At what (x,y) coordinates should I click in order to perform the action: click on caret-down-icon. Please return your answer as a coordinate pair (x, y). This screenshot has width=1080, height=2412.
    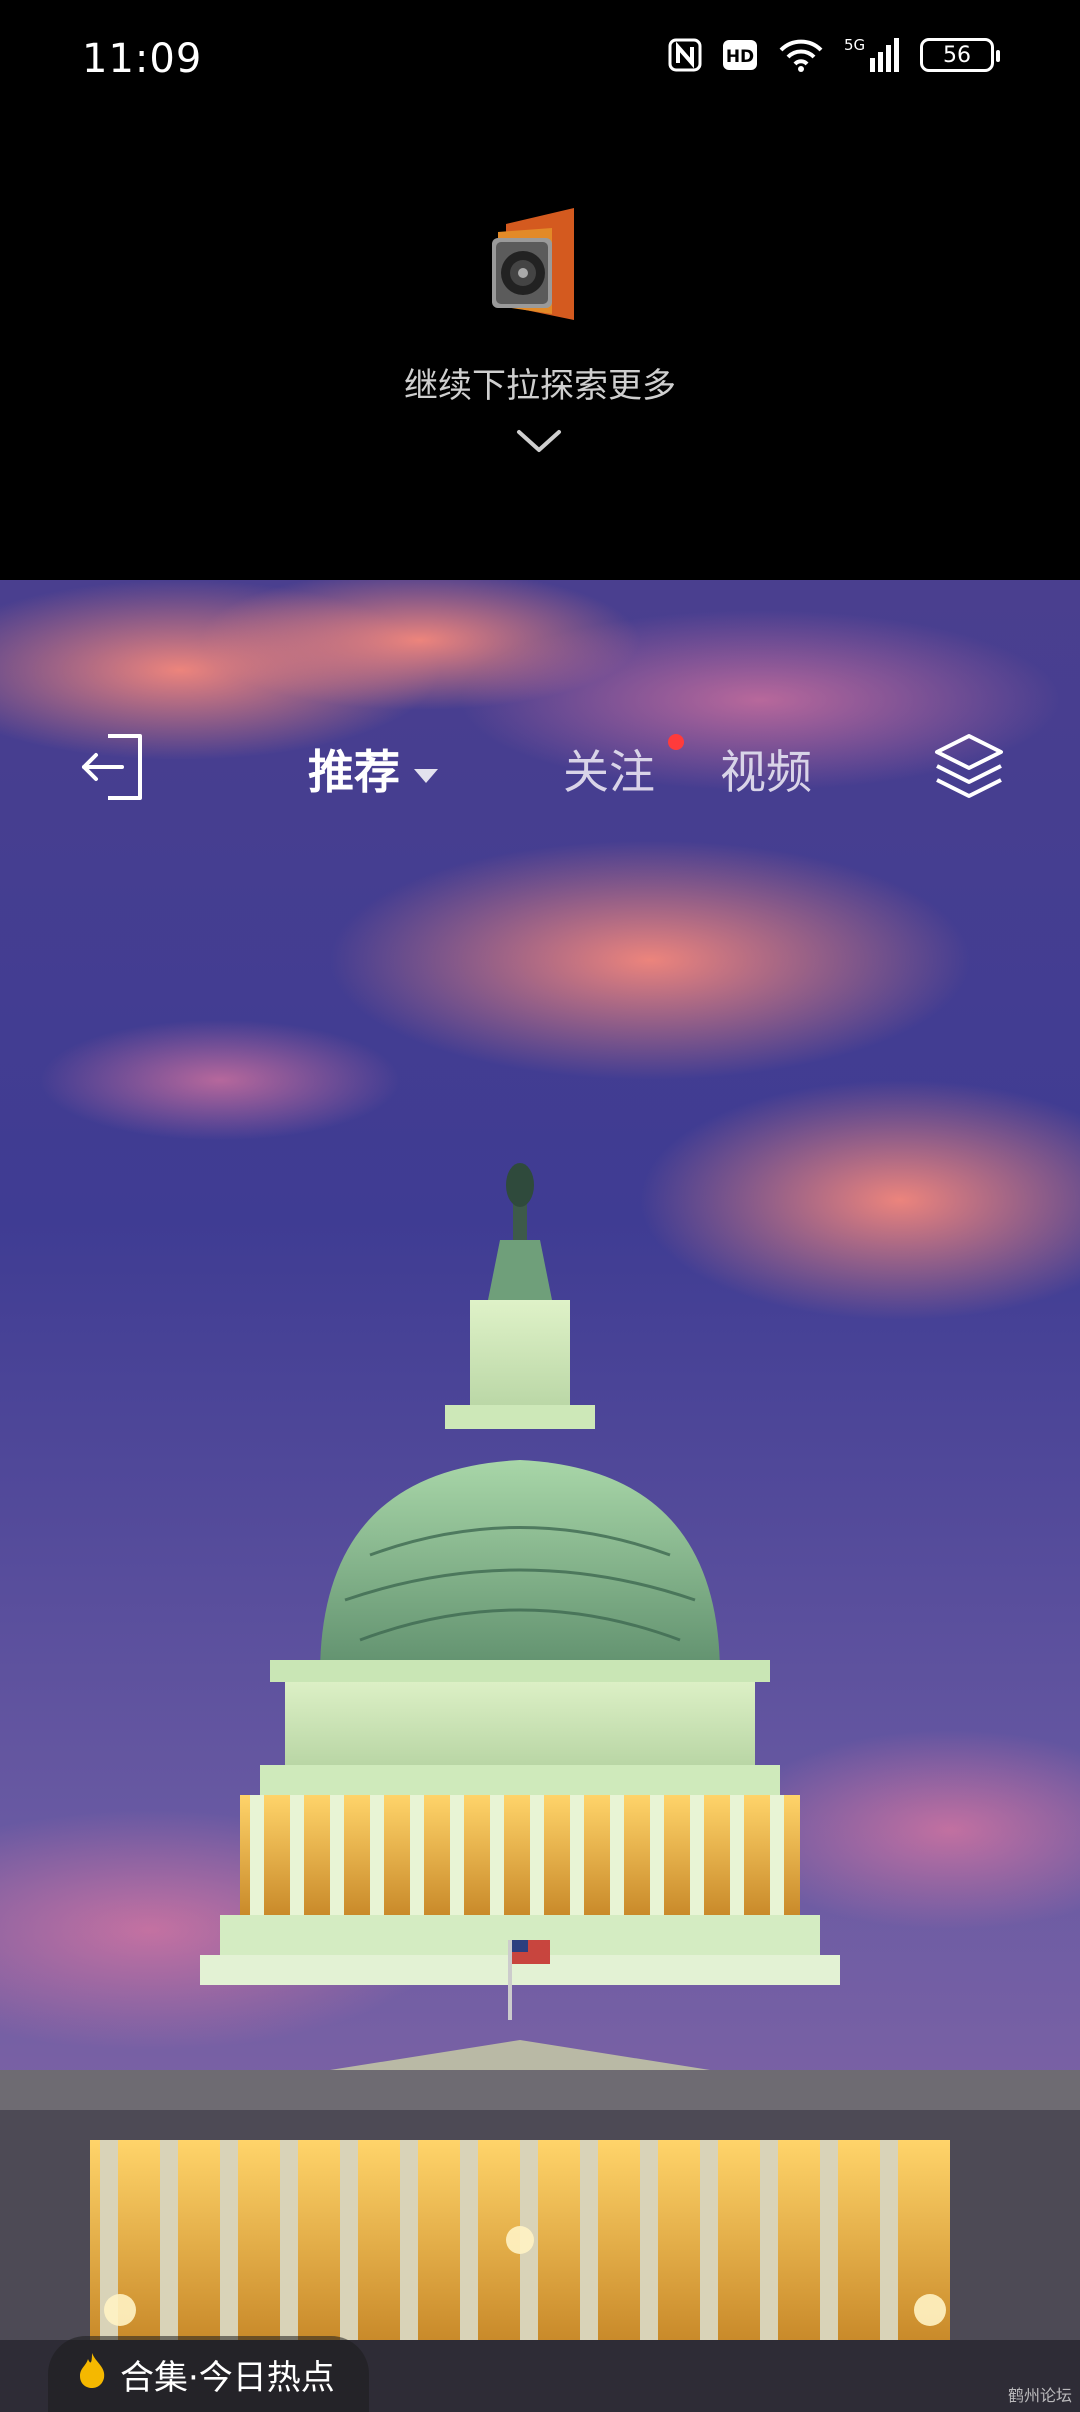
    Looking at the image, I should click on (426, 775).